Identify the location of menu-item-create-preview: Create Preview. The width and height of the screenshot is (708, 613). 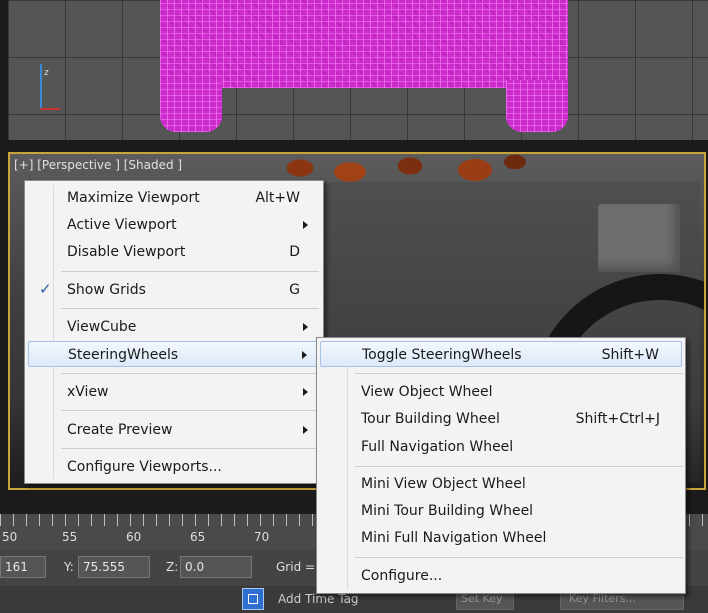
(174, 430).